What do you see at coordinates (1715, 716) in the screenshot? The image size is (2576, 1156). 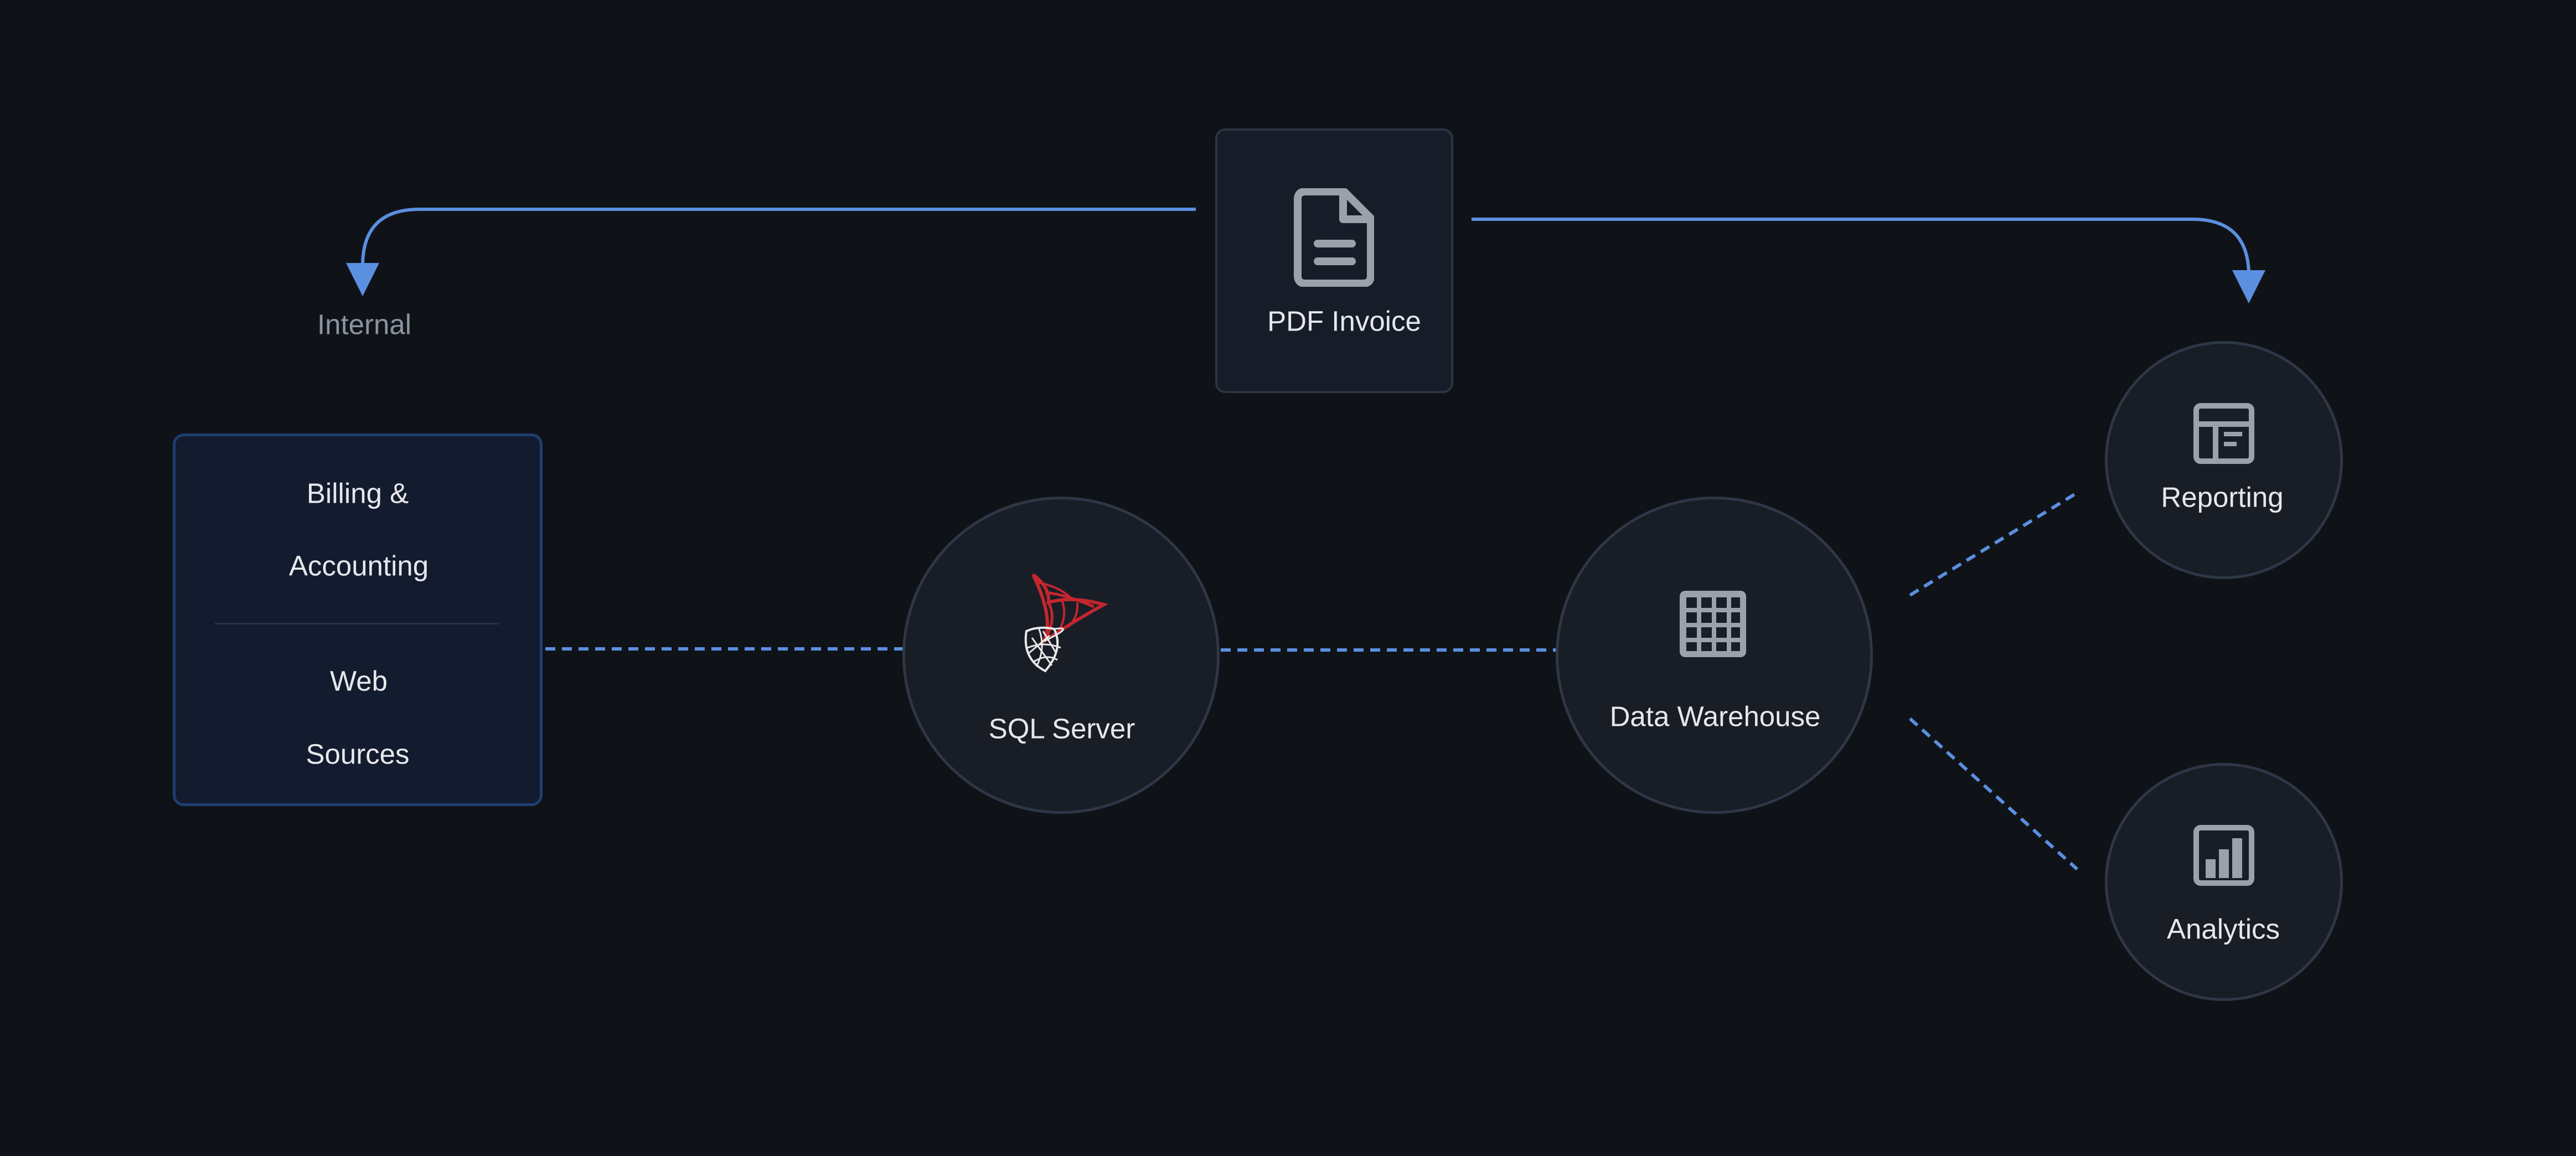 I see `data-warehouse-label: Data Warehouse` at bounding box center [1715, 716].